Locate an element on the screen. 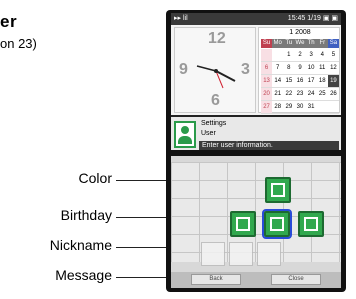 The height and width of the screenshot is (299, 356). calendar-day: 15 is located at coordinates (289, 81).